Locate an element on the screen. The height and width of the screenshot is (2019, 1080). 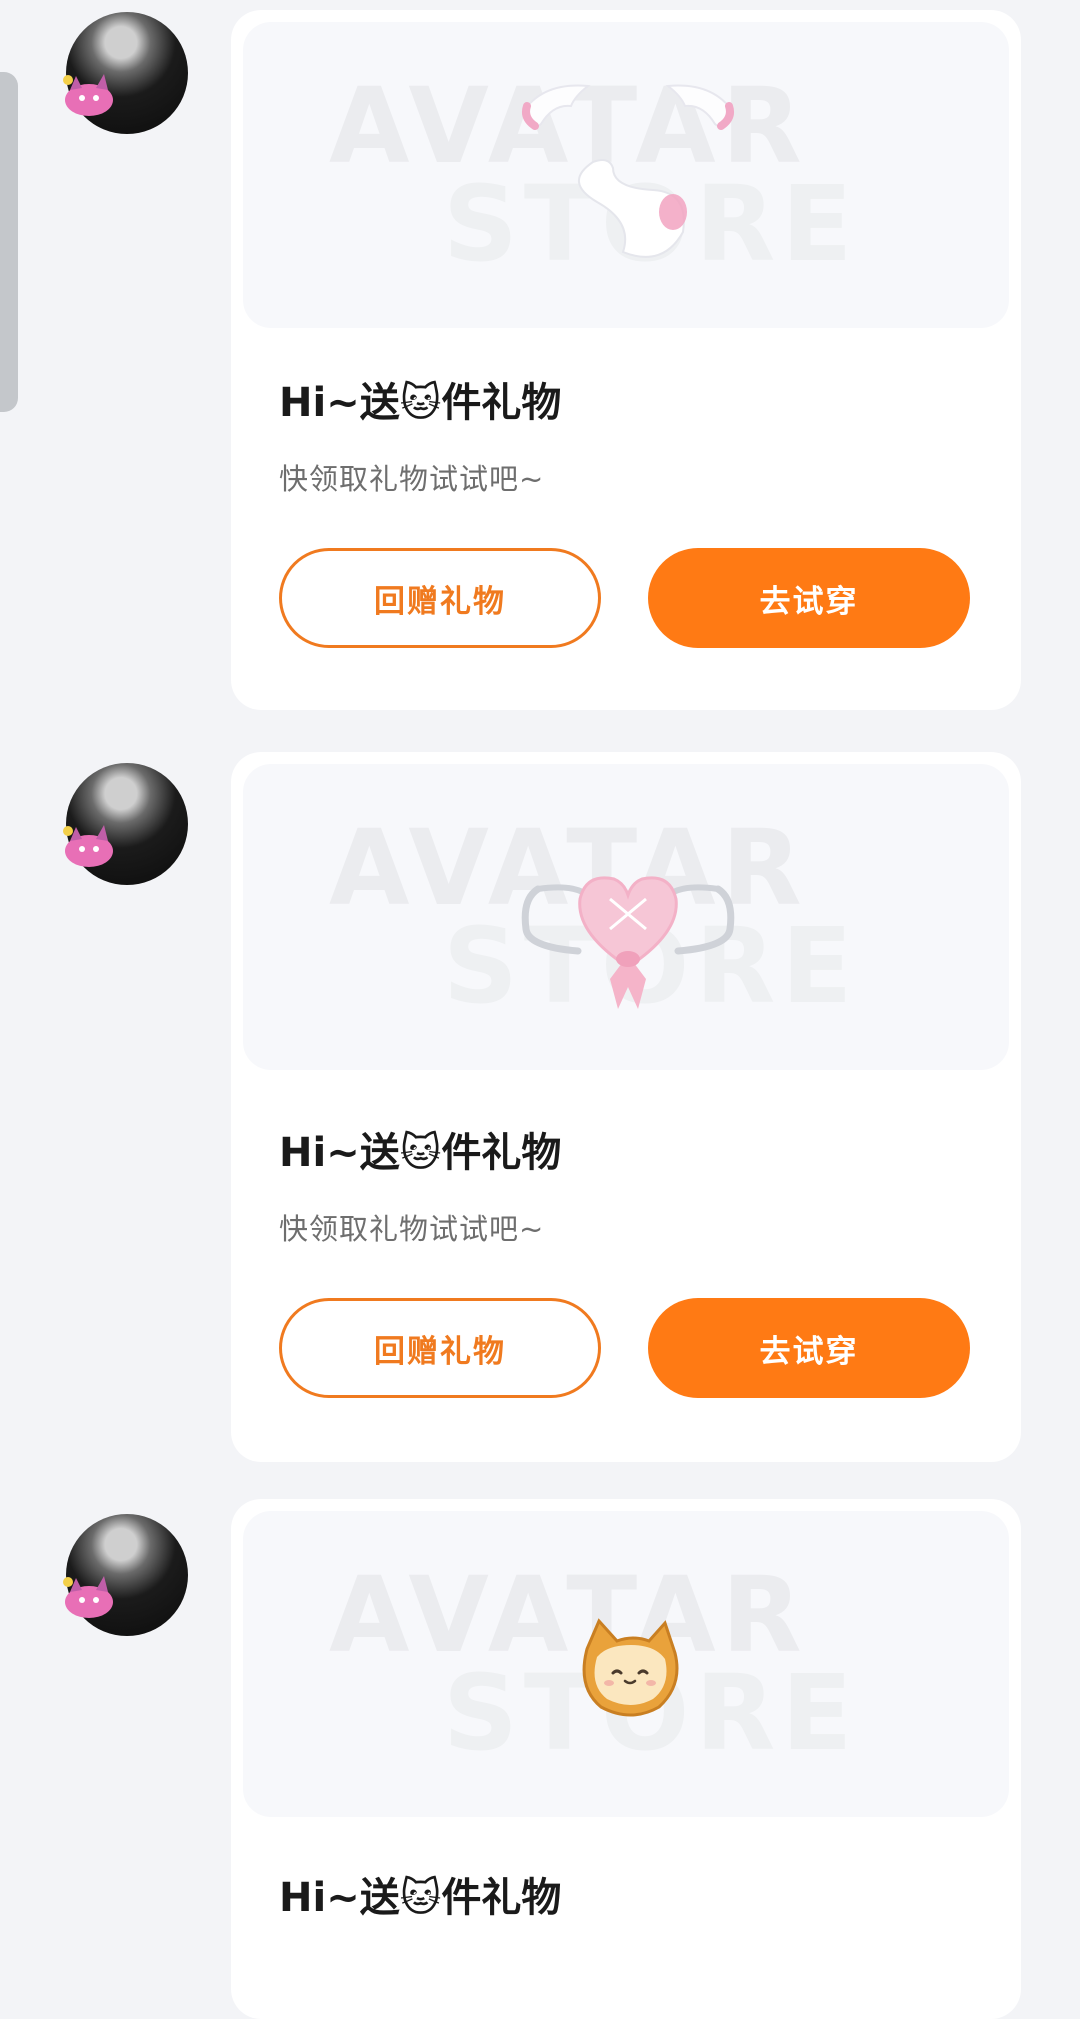
scrollbar-handle is located at coordinates (9, 242).